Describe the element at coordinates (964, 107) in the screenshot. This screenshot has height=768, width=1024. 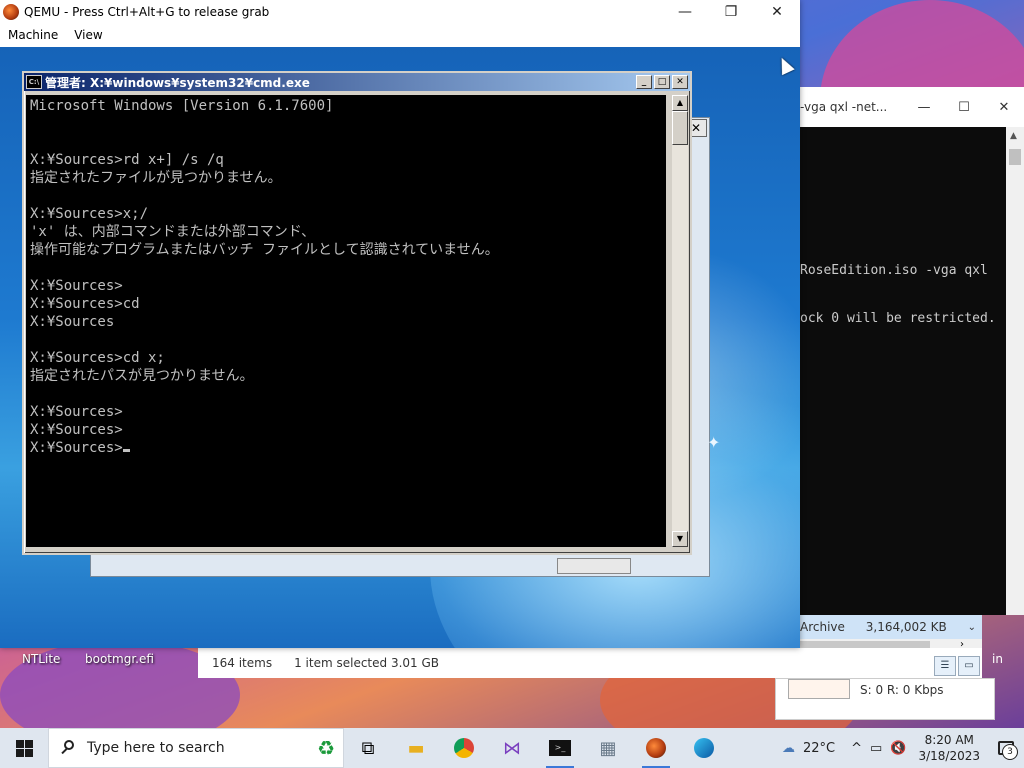
I see `maximize-icon: ☐` at that location.